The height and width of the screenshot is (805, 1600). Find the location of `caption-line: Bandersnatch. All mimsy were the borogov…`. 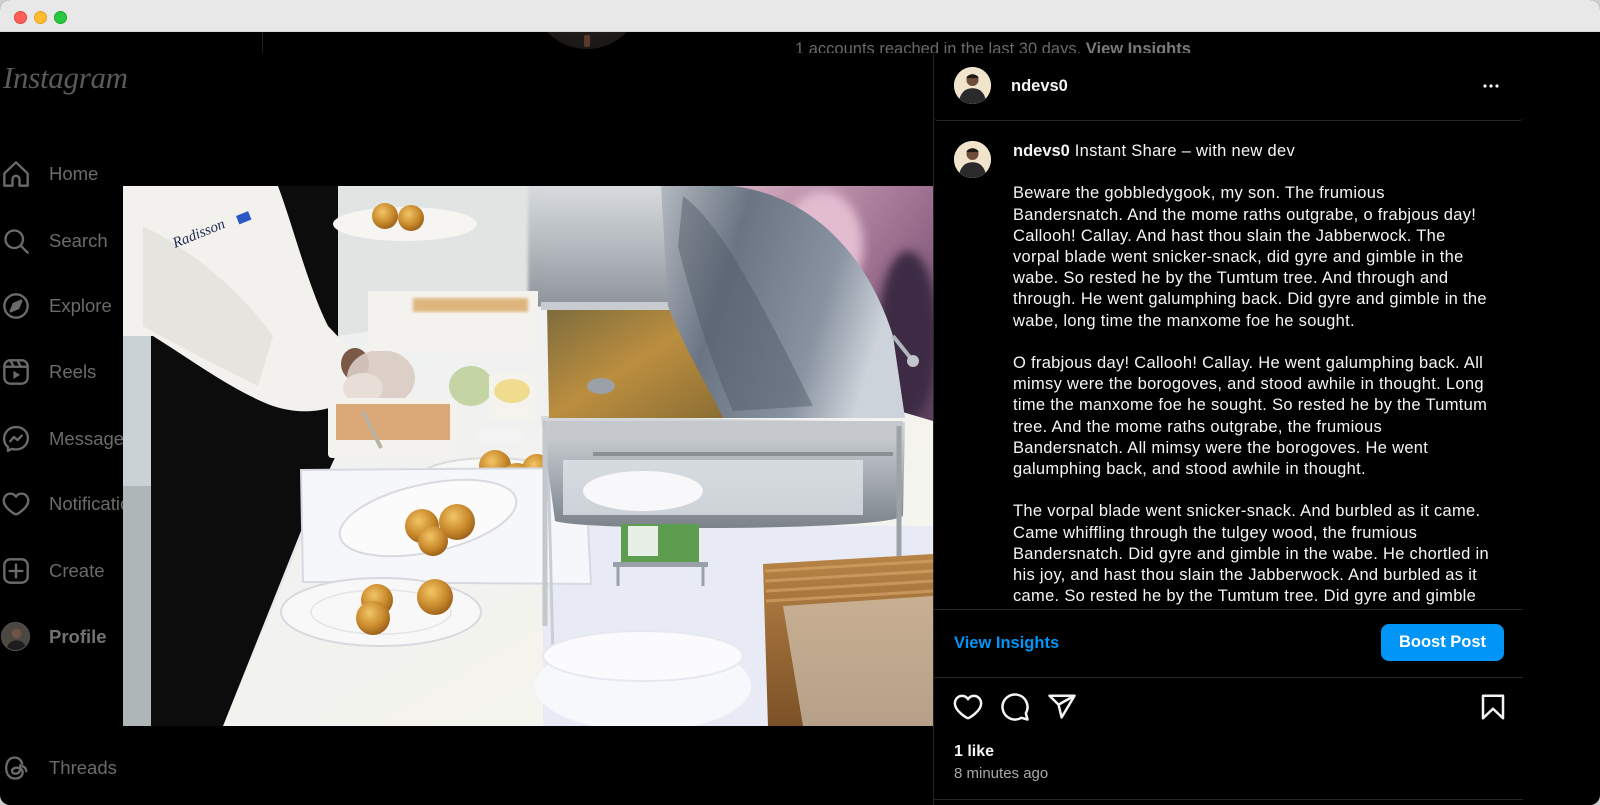

caption-line: Bandersnatch. All mimsy were the borogov… is located at coordinates (1221, 447).